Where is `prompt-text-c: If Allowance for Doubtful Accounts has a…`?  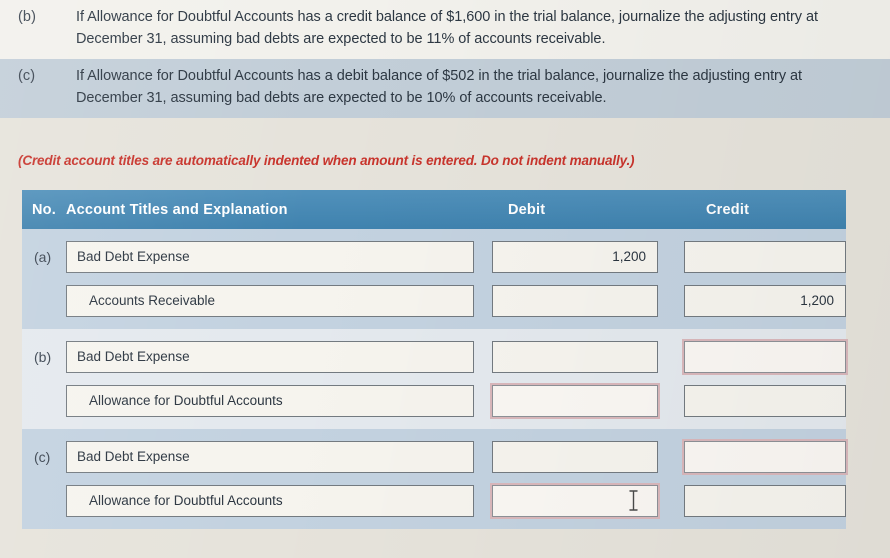
prompt-text-c: If Allowance for Doubtful Accounts has a… is located at coordinates (474, 87).